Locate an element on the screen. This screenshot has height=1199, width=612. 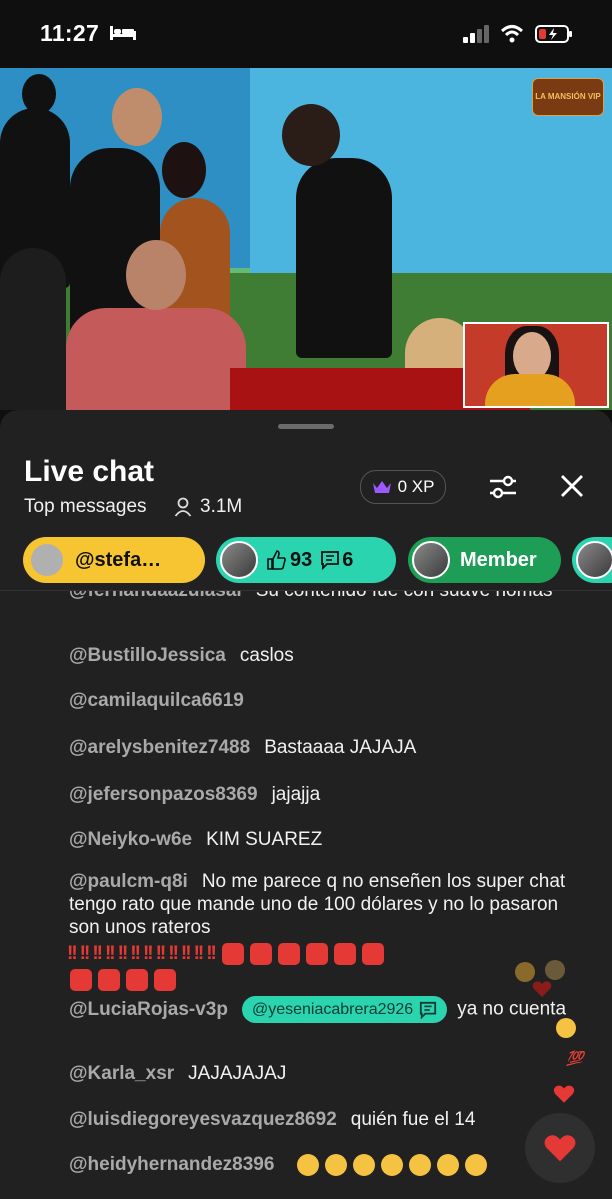
engagement-chip: 93 6 is located at coordinates (306, 560).